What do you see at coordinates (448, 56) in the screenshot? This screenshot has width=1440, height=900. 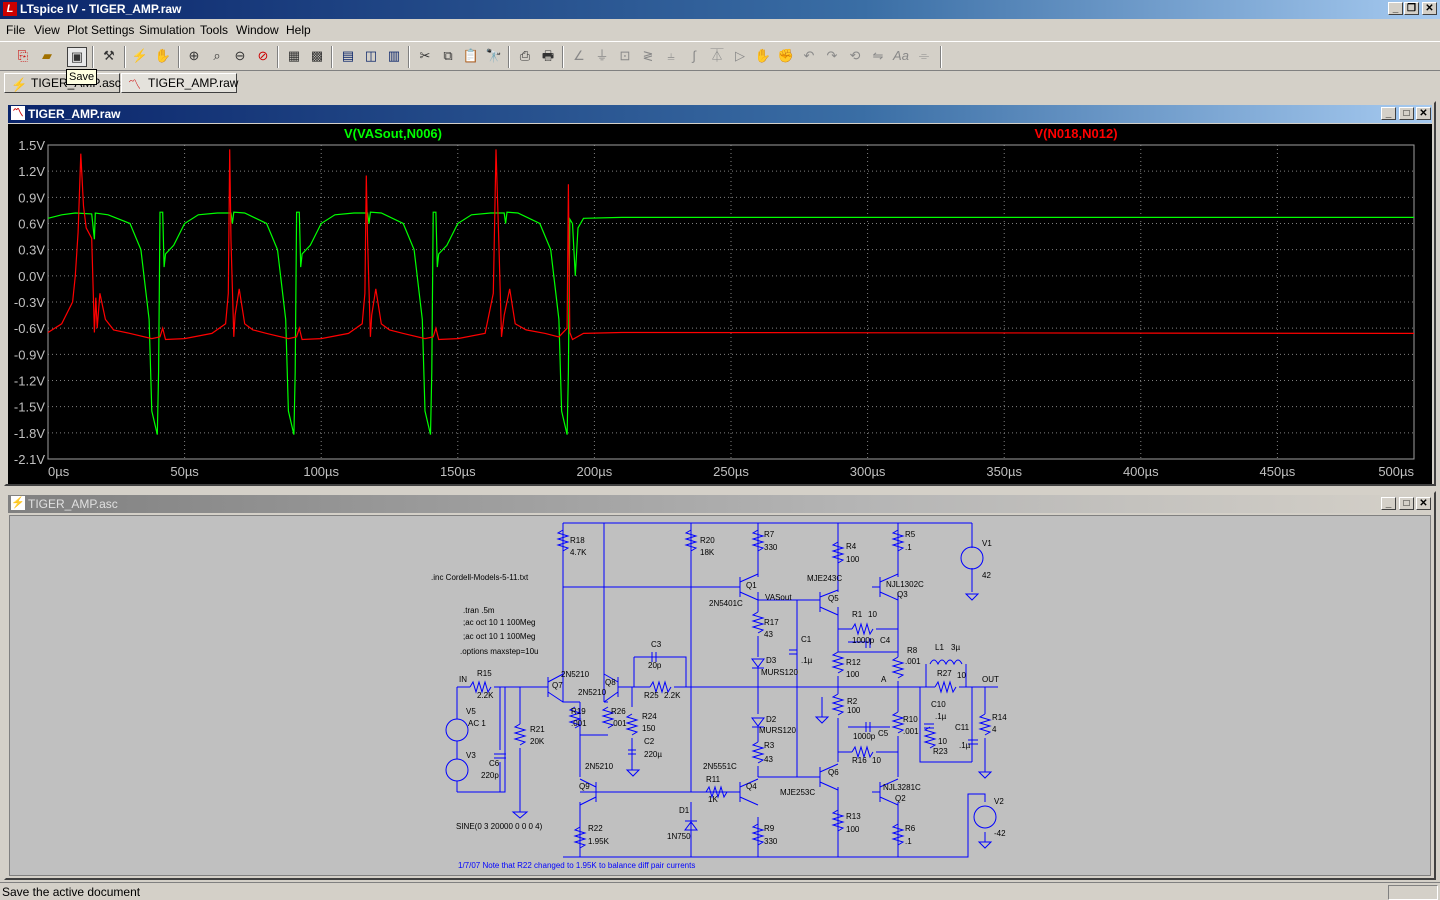 I see `copy-icon: ⧉` at bounding box center [448, 56].